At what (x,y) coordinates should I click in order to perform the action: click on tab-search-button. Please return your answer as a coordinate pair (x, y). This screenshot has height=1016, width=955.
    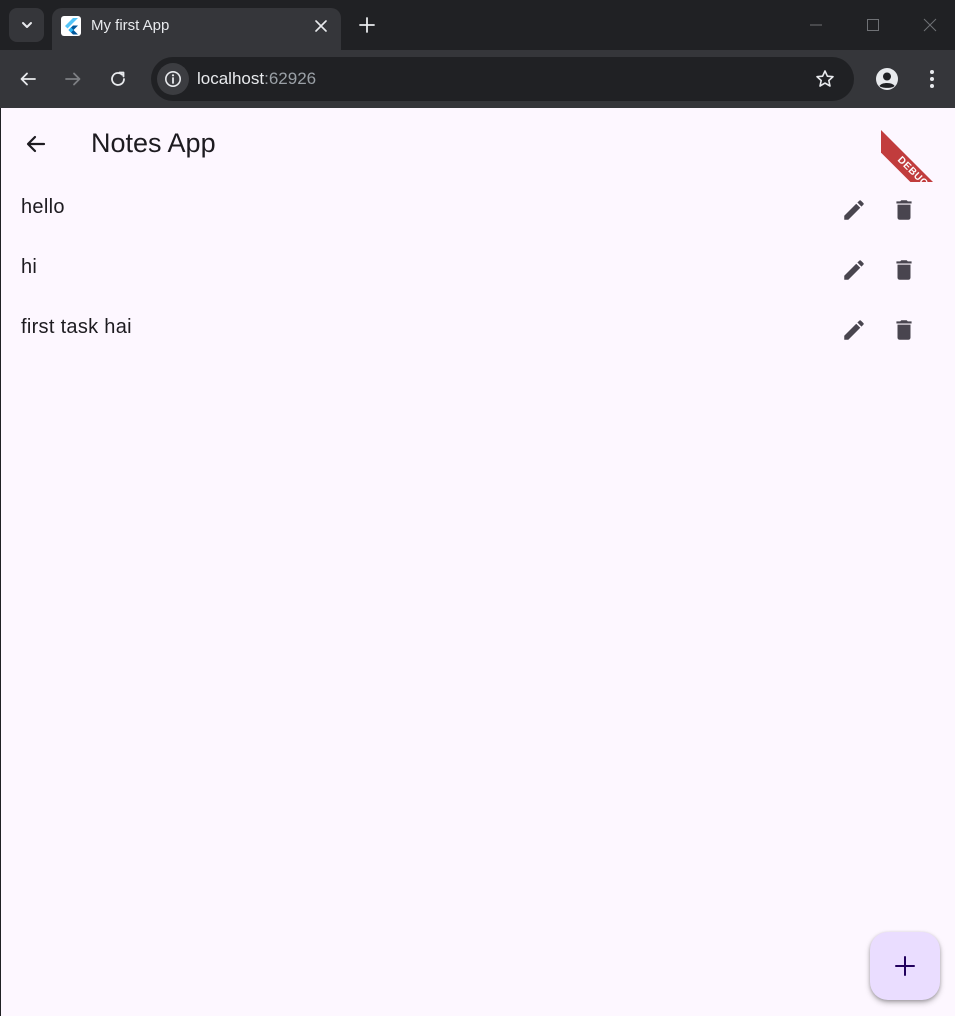
    Looking at the image, I should click on (26, 25).